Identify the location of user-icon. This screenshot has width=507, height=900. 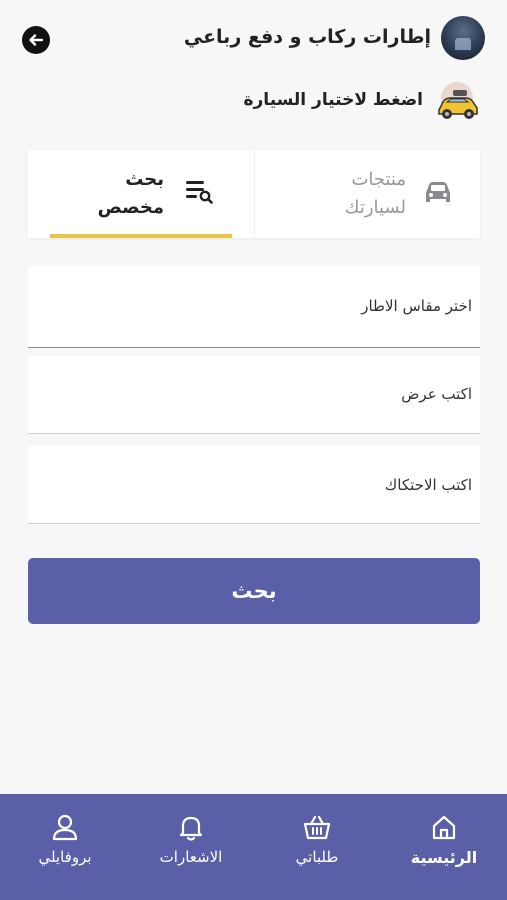
(65, 827).